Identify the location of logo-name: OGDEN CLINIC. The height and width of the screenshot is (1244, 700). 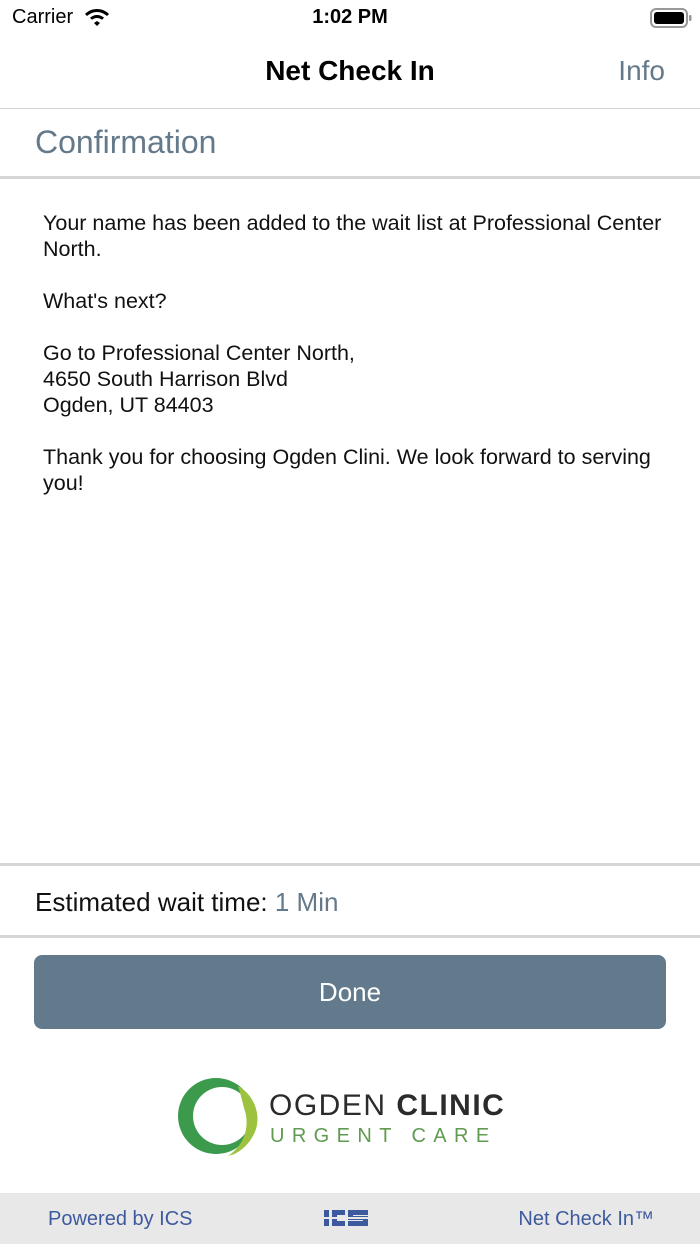
(387, 1106).